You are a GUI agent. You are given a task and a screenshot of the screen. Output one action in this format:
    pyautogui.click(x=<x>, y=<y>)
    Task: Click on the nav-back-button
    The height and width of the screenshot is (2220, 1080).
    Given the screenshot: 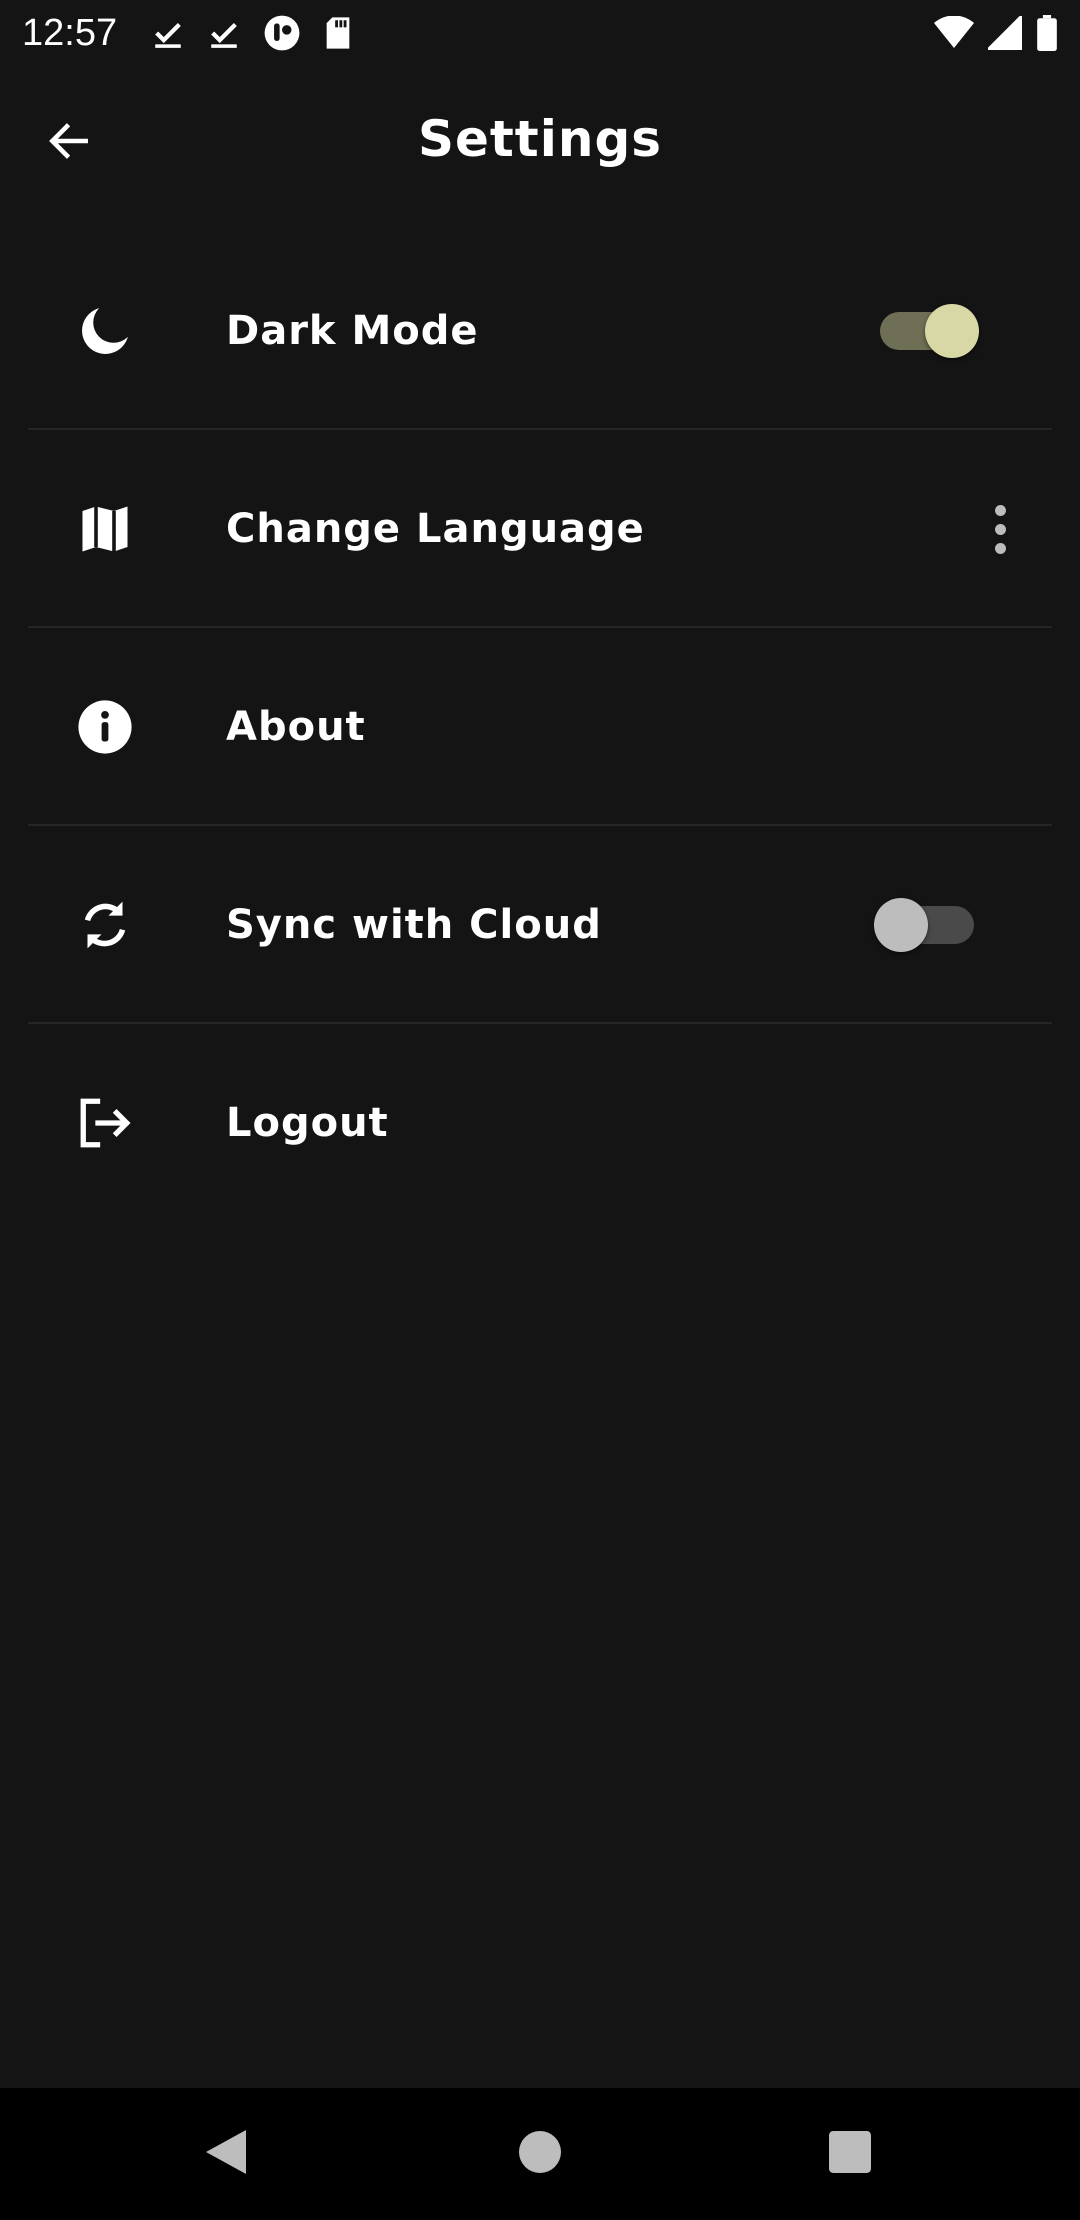 What is the action you would take?
    pyautogui.click(x=226, y=2154)
    